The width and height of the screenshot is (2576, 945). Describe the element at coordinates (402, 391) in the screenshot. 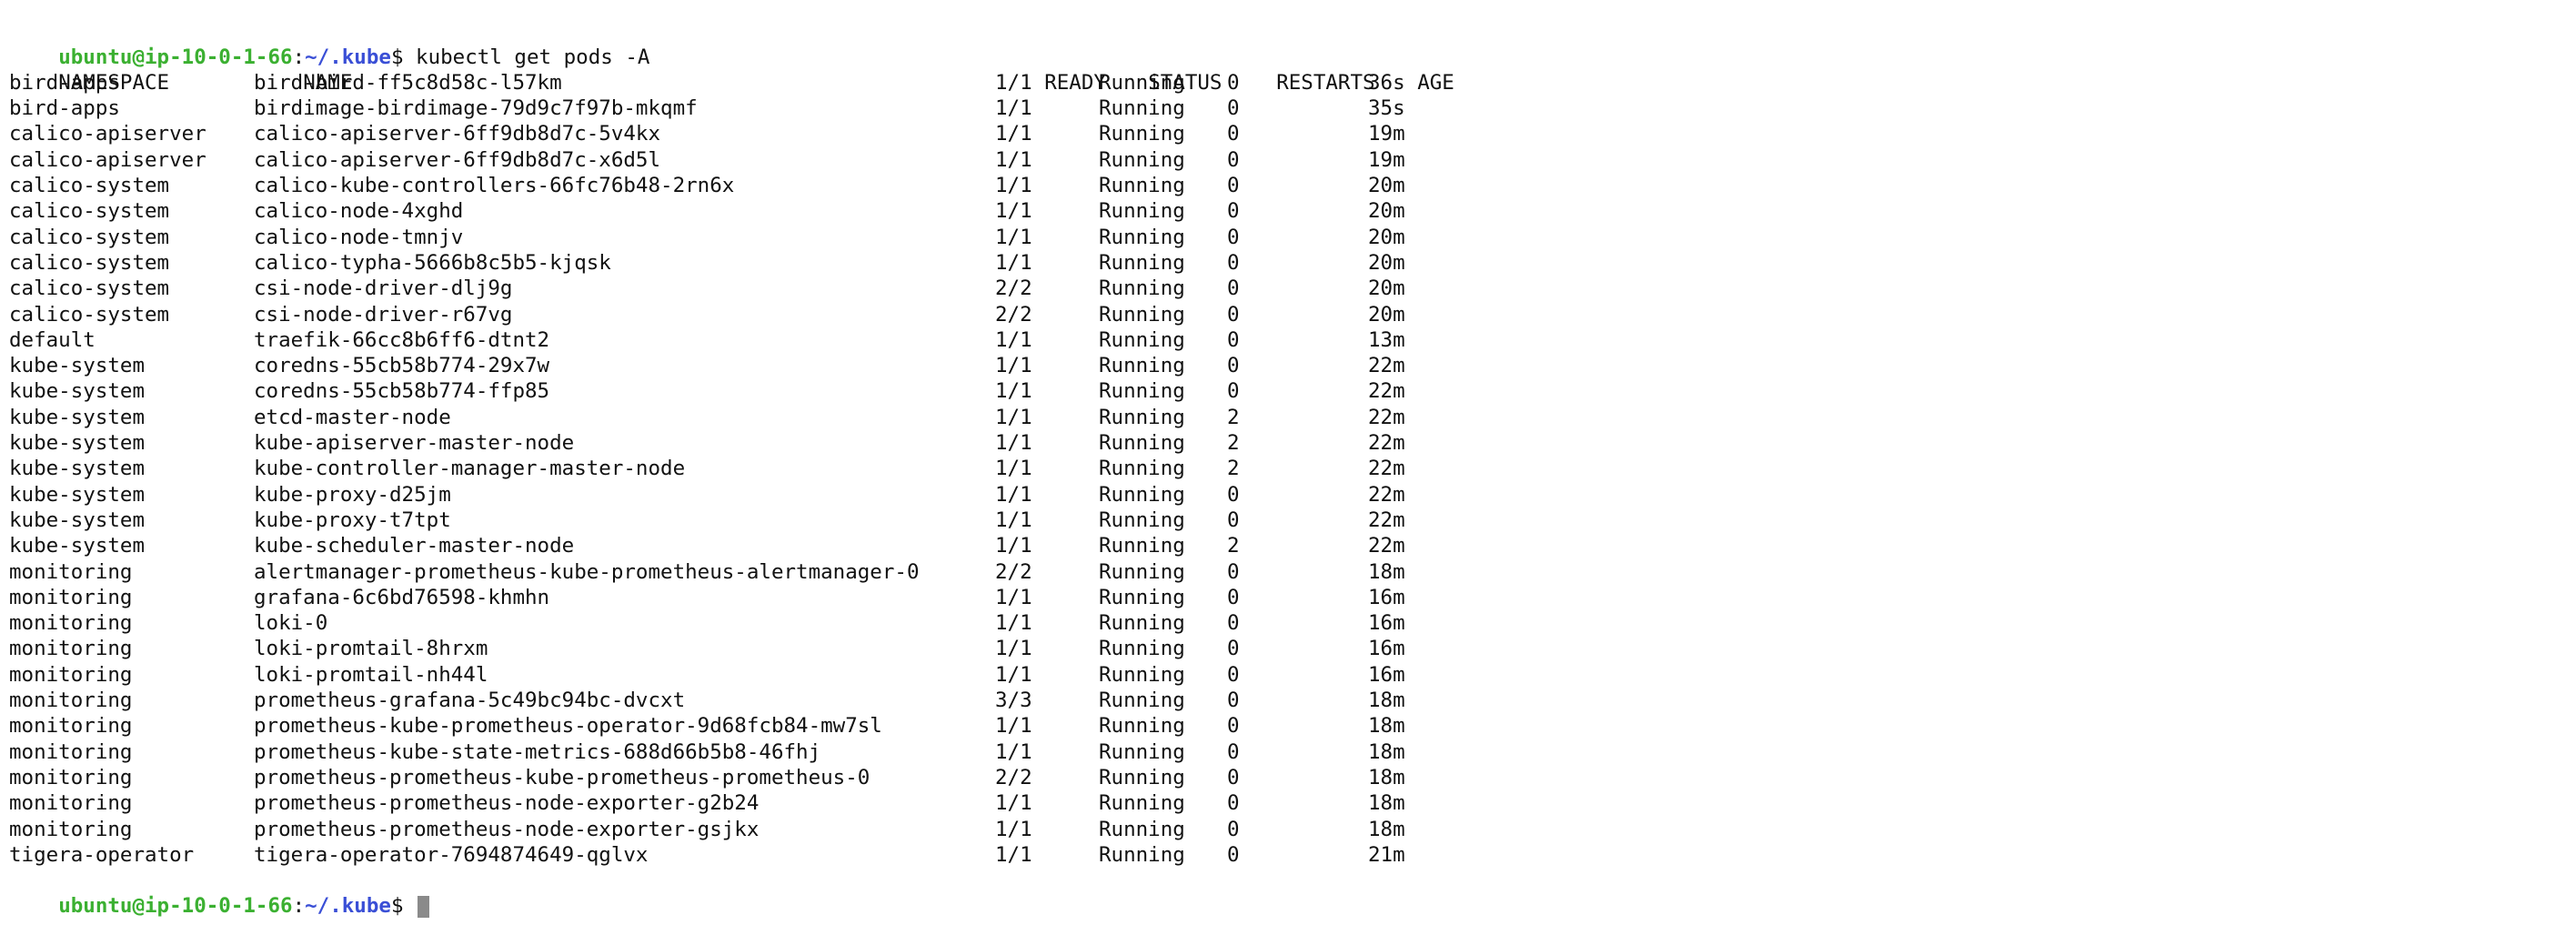

I see `cell-name: coredns-55cb58b774-ffp85` at that location.